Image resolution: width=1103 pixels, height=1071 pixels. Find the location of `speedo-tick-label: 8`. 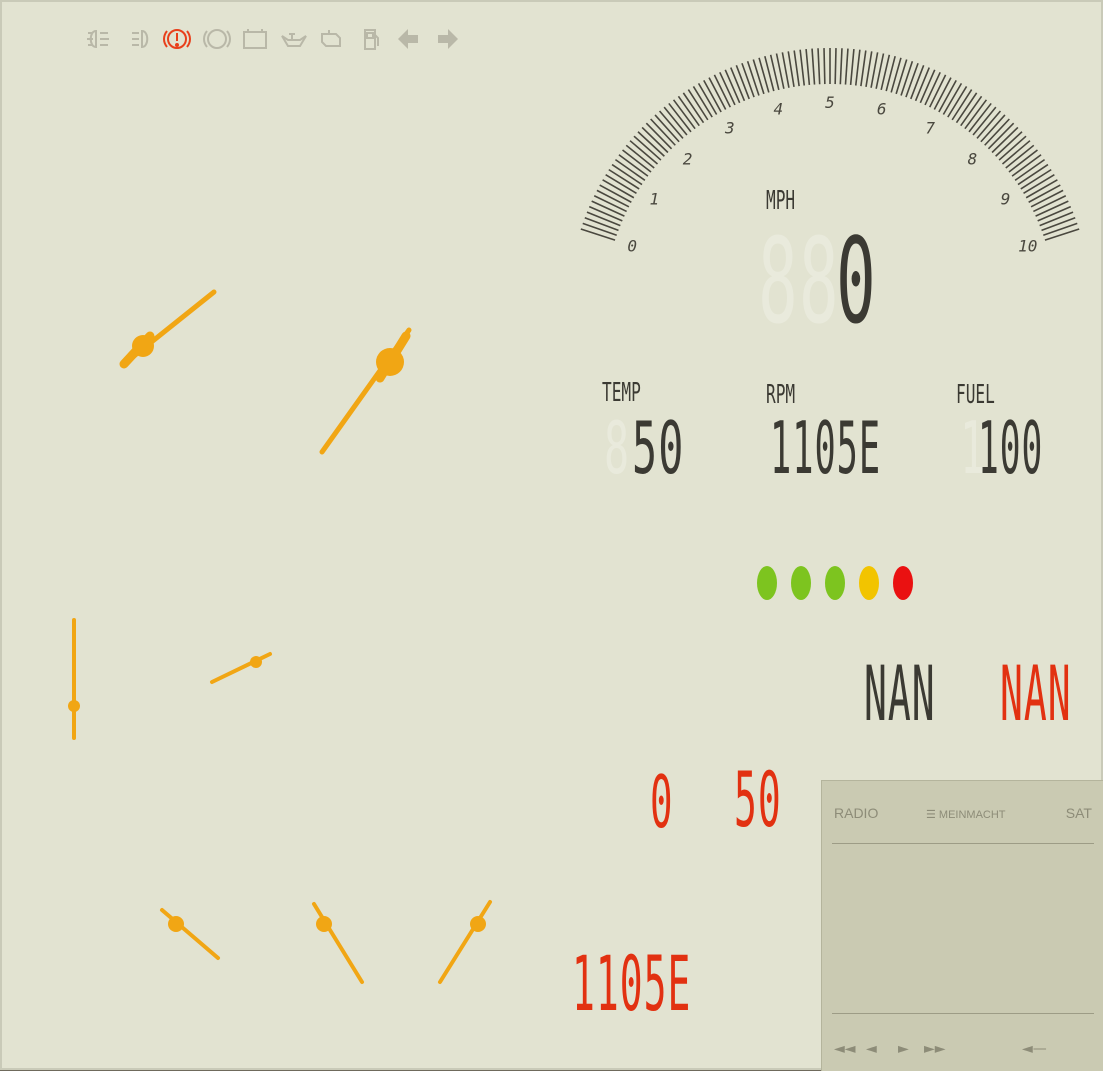

speedo-tick-label: 8 is located at coordinates (973, 158).